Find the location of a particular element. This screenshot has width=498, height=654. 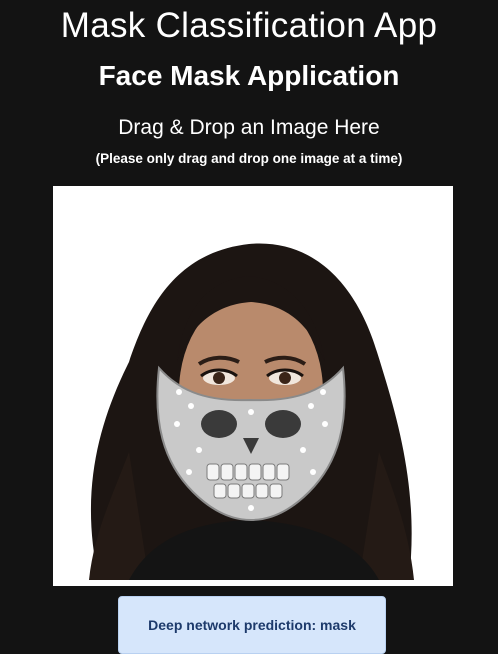

app-title: Mask Classification App is located at coordinates (249, 25).